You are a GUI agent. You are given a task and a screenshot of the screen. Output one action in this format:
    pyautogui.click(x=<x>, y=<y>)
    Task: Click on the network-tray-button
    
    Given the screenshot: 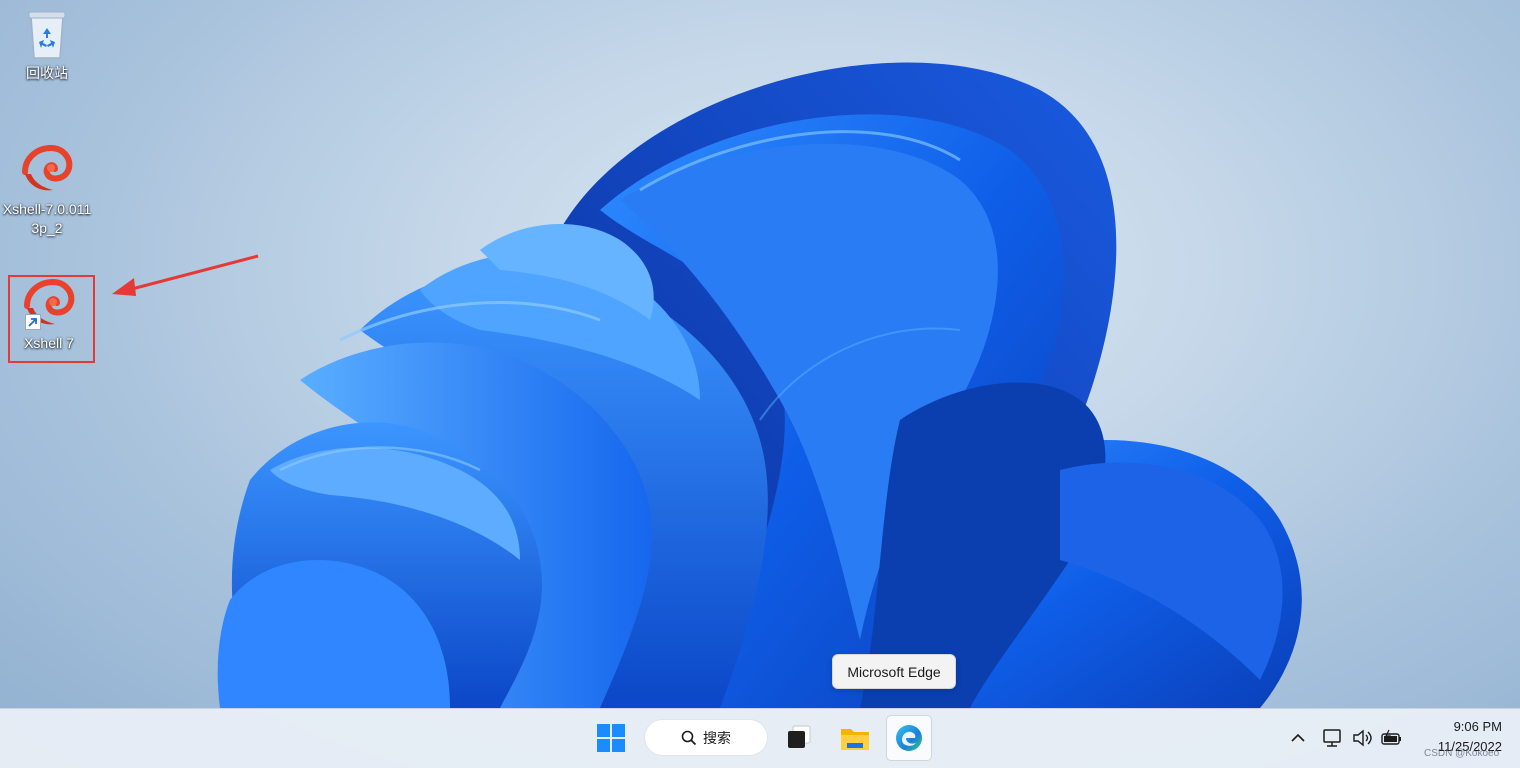 What is the action you would take?
    pyautogui.click(x=1332, y=738)
    